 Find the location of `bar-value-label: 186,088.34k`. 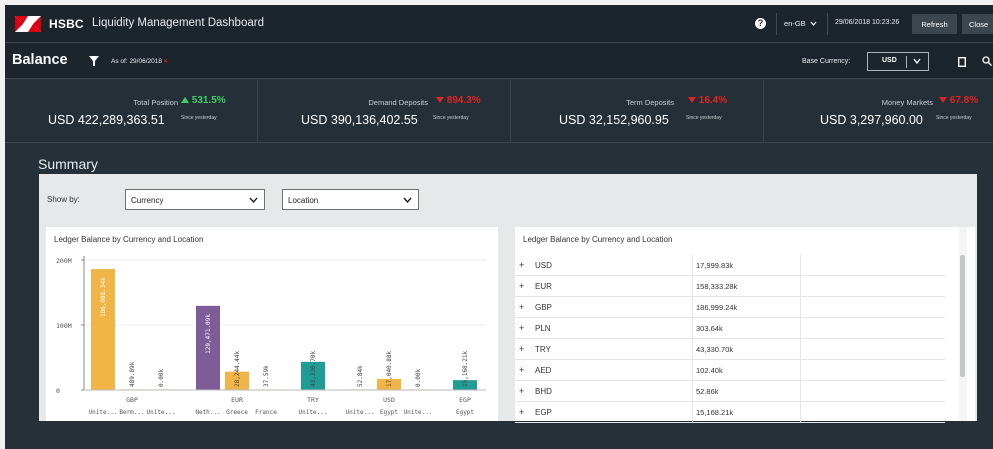

bar-value-label: 186,088.34k is located at coordinates (103, 297).